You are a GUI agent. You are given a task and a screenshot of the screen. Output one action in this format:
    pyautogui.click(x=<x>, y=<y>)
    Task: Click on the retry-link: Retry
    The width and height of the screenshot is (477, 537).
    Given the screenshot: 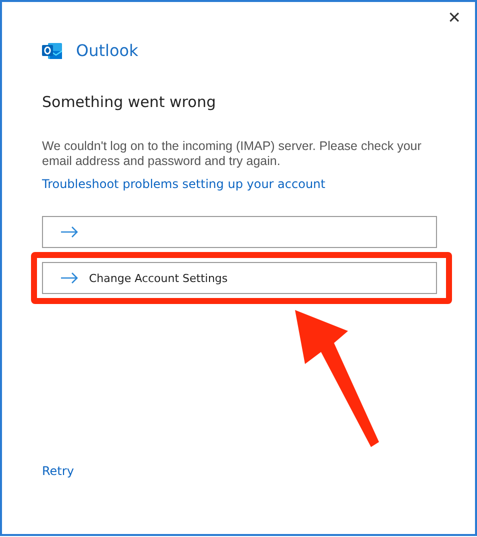 What is the action you would take?
    pyautogui.click(x=58, y=471)
    